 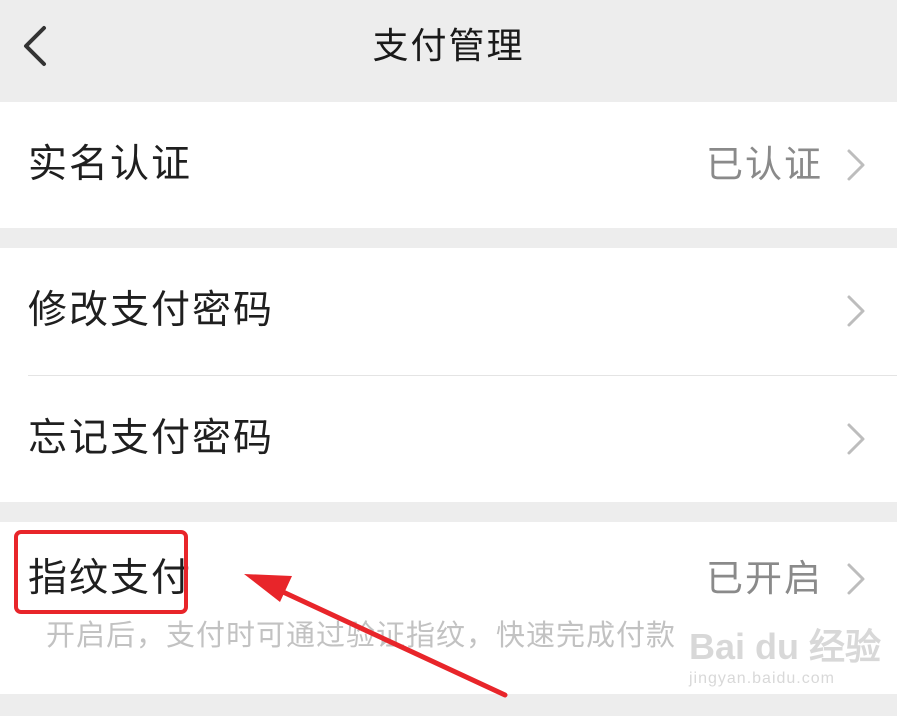 I want to click on navigation-bar: 支付管理, so click(x=448, y=49).